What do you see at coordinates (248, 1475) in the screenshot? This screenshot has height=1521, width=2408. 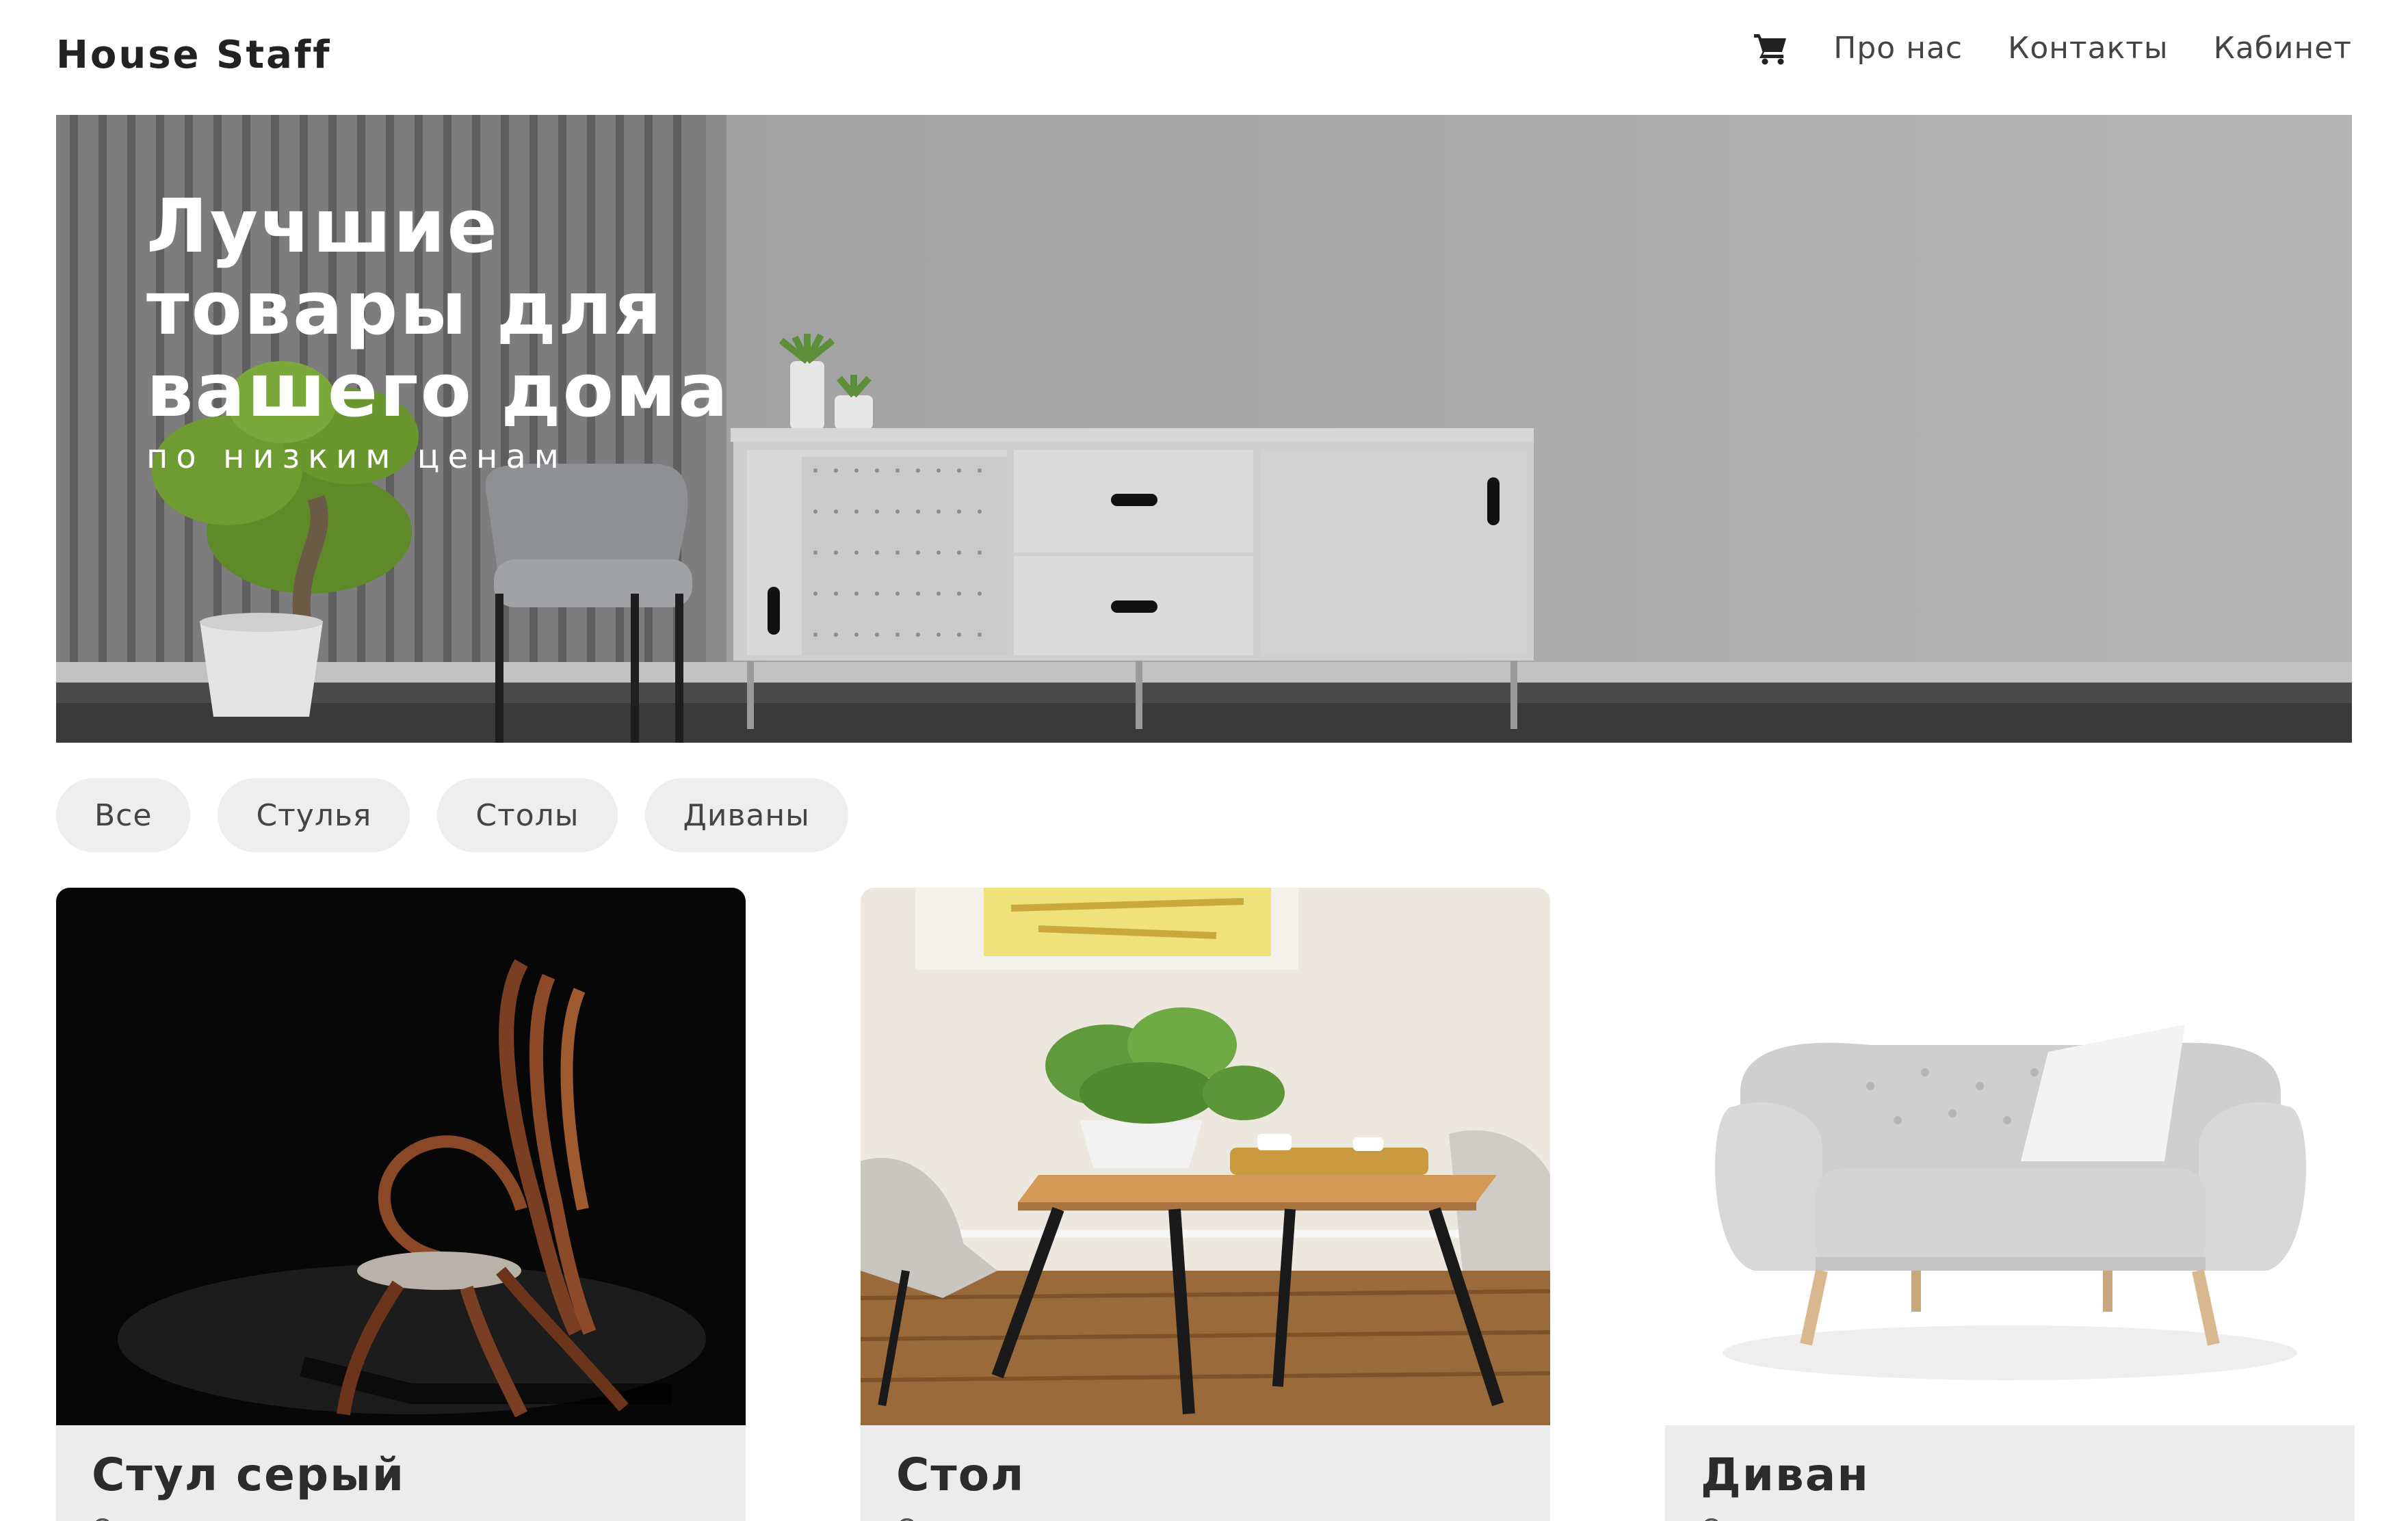 I see `product-title: Стул серый` at bounding box center [248, 1475].